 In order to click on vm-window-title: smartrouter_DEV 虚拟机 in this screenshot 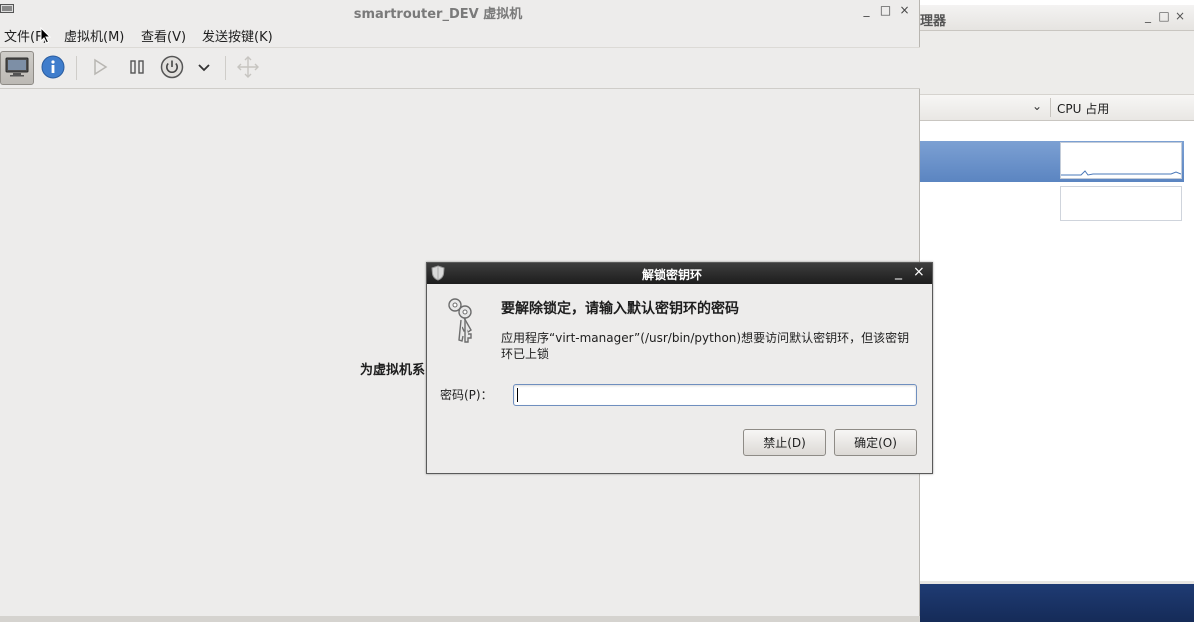, I will do `click(438, 14)`.